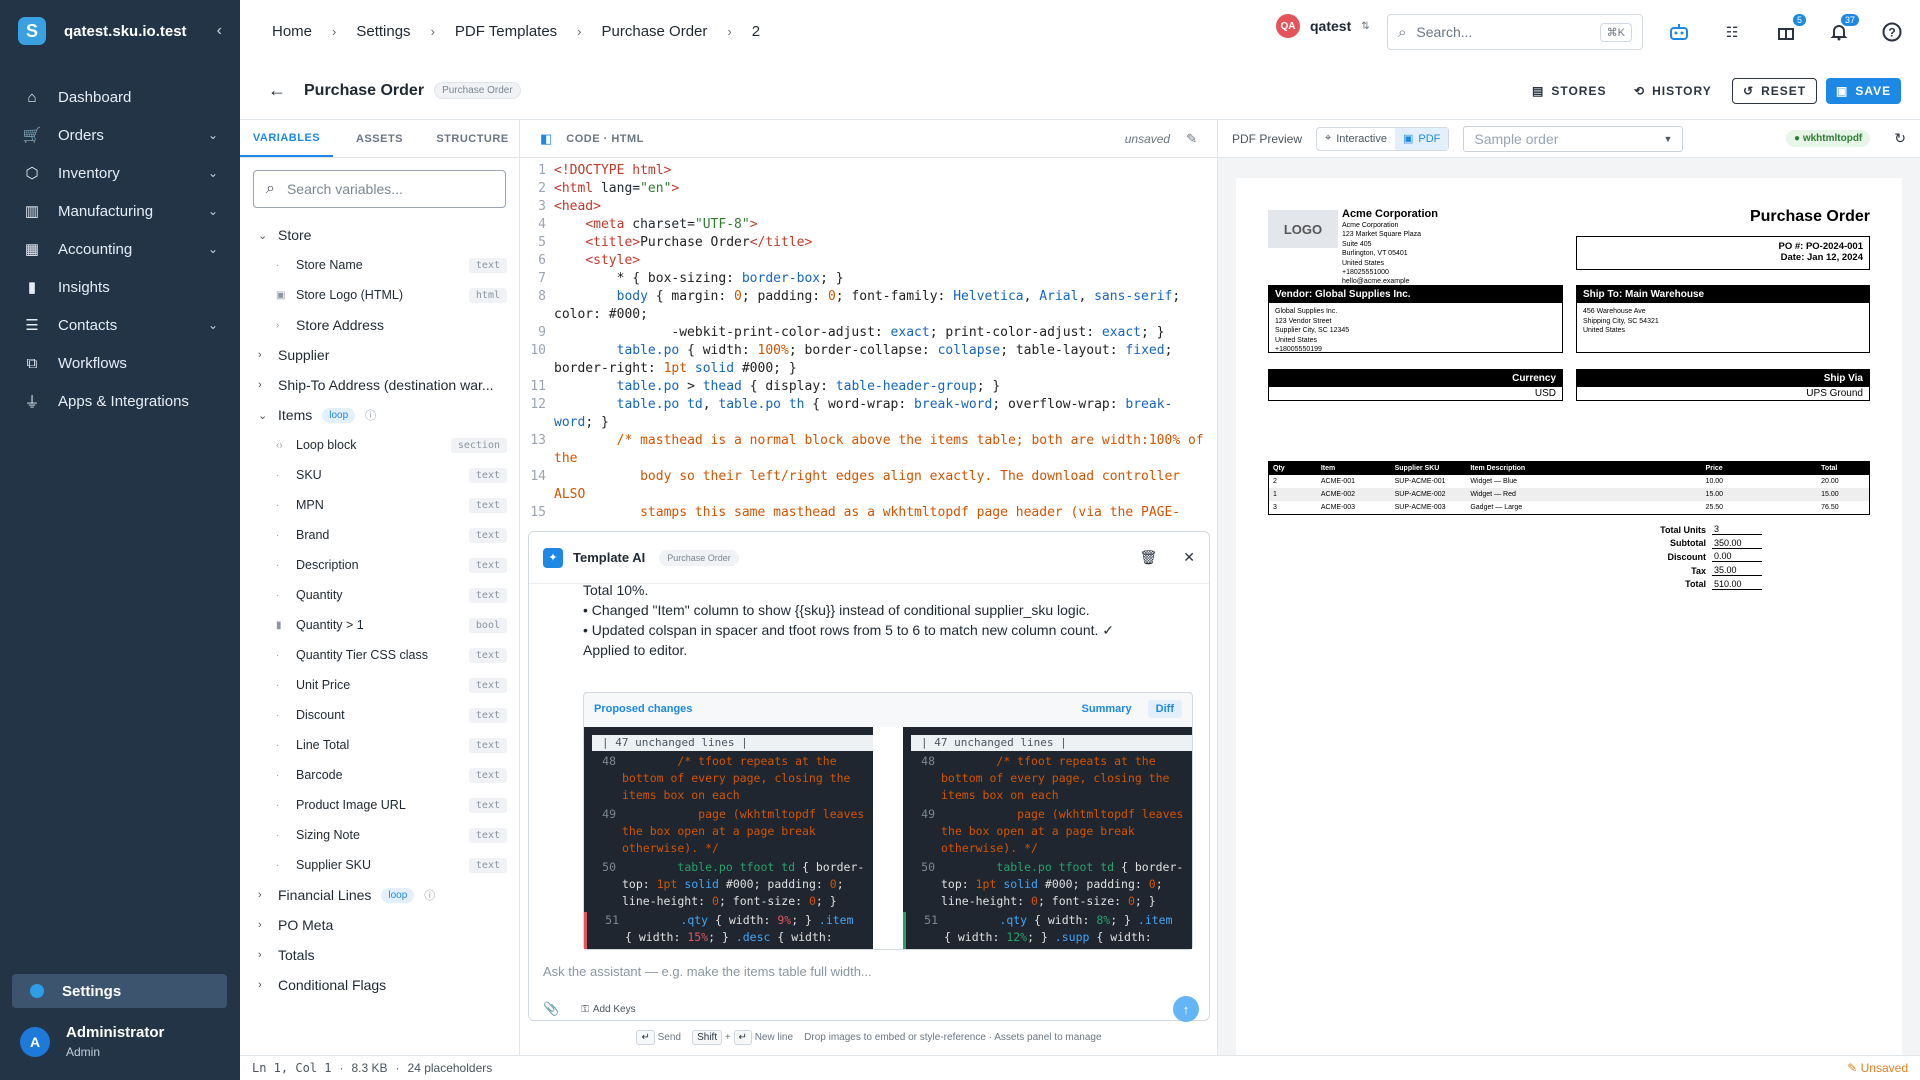 This screenshot has width=1920, height=1080. I want to click on tree-group: › PO Meta, so click(379, 925).